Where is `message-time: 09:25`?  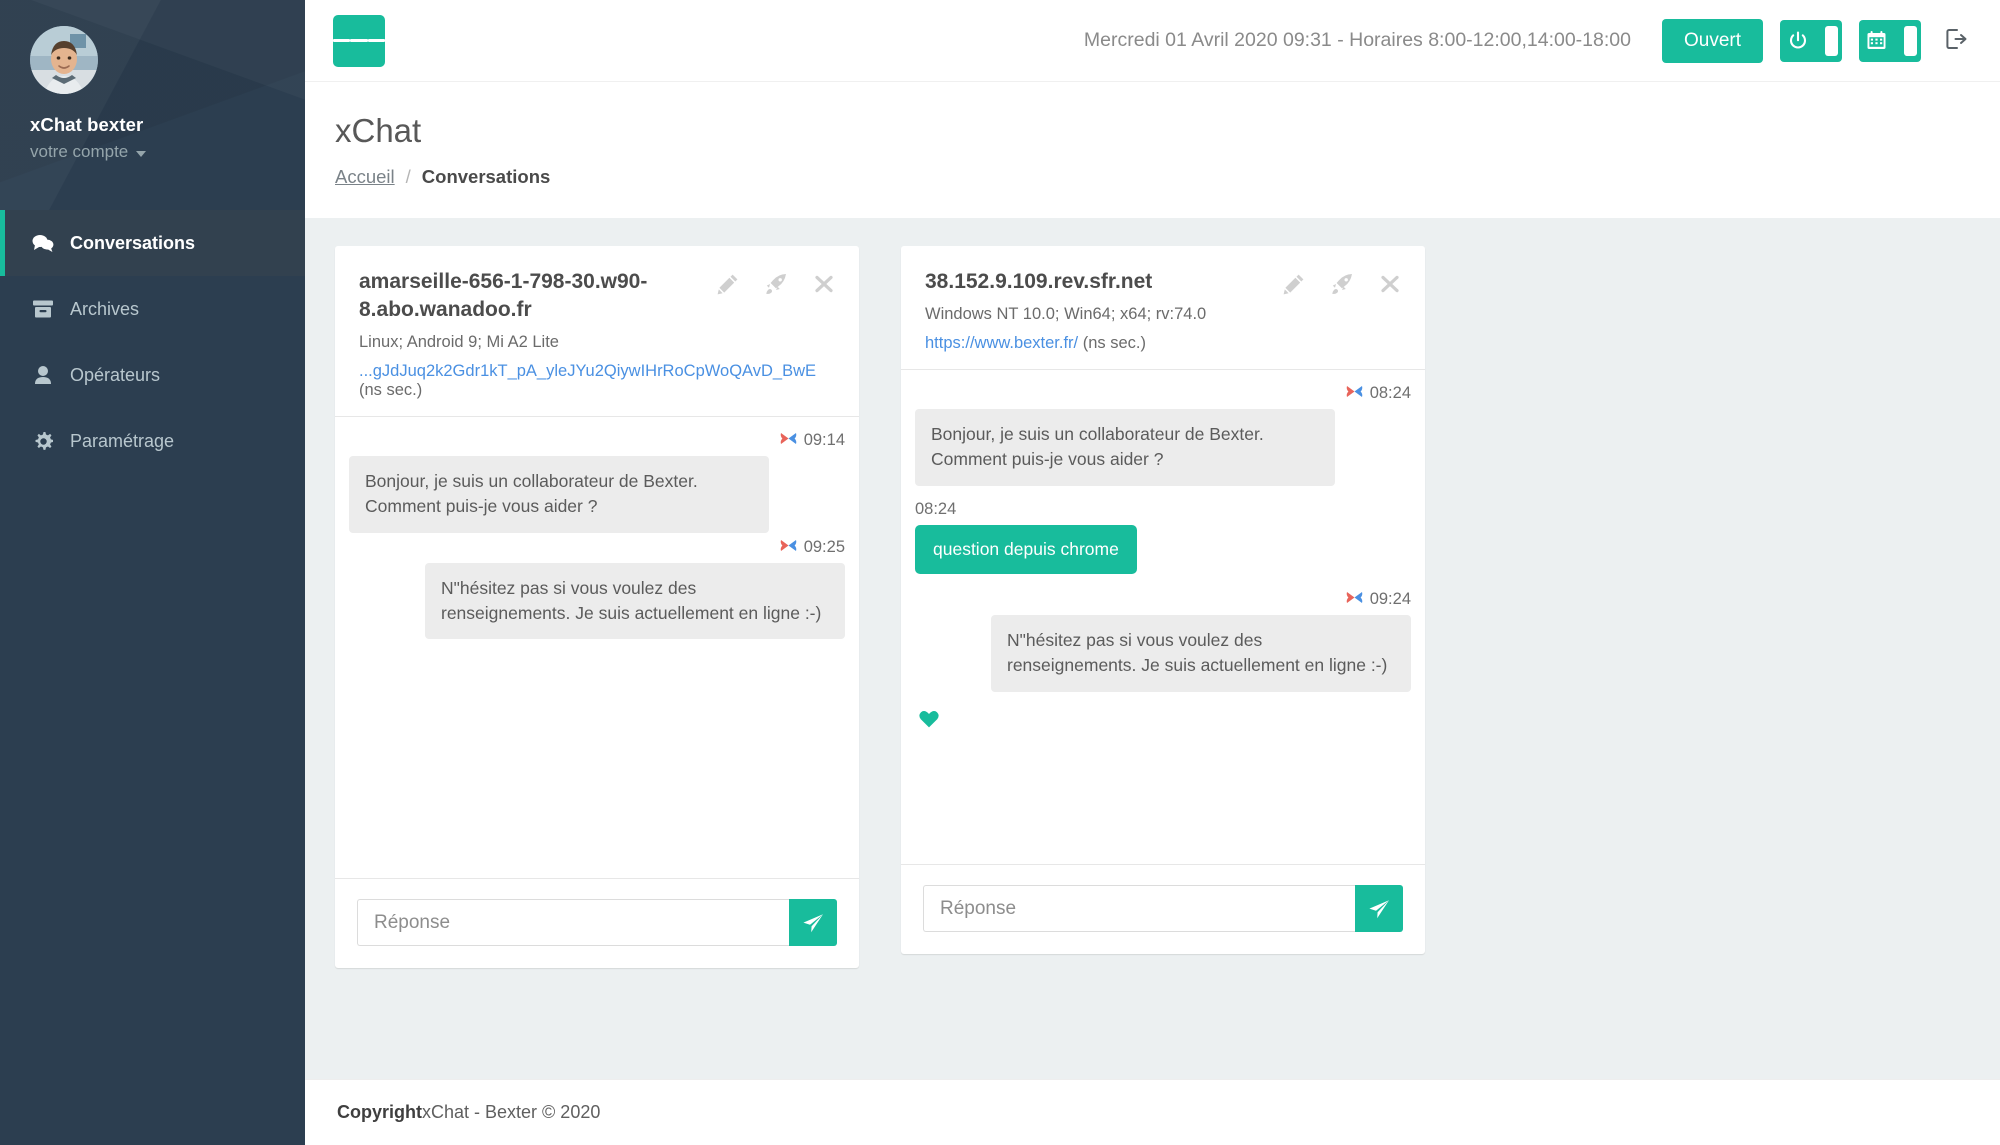 message-time: 09:25 is located at coordinates (824, 546).